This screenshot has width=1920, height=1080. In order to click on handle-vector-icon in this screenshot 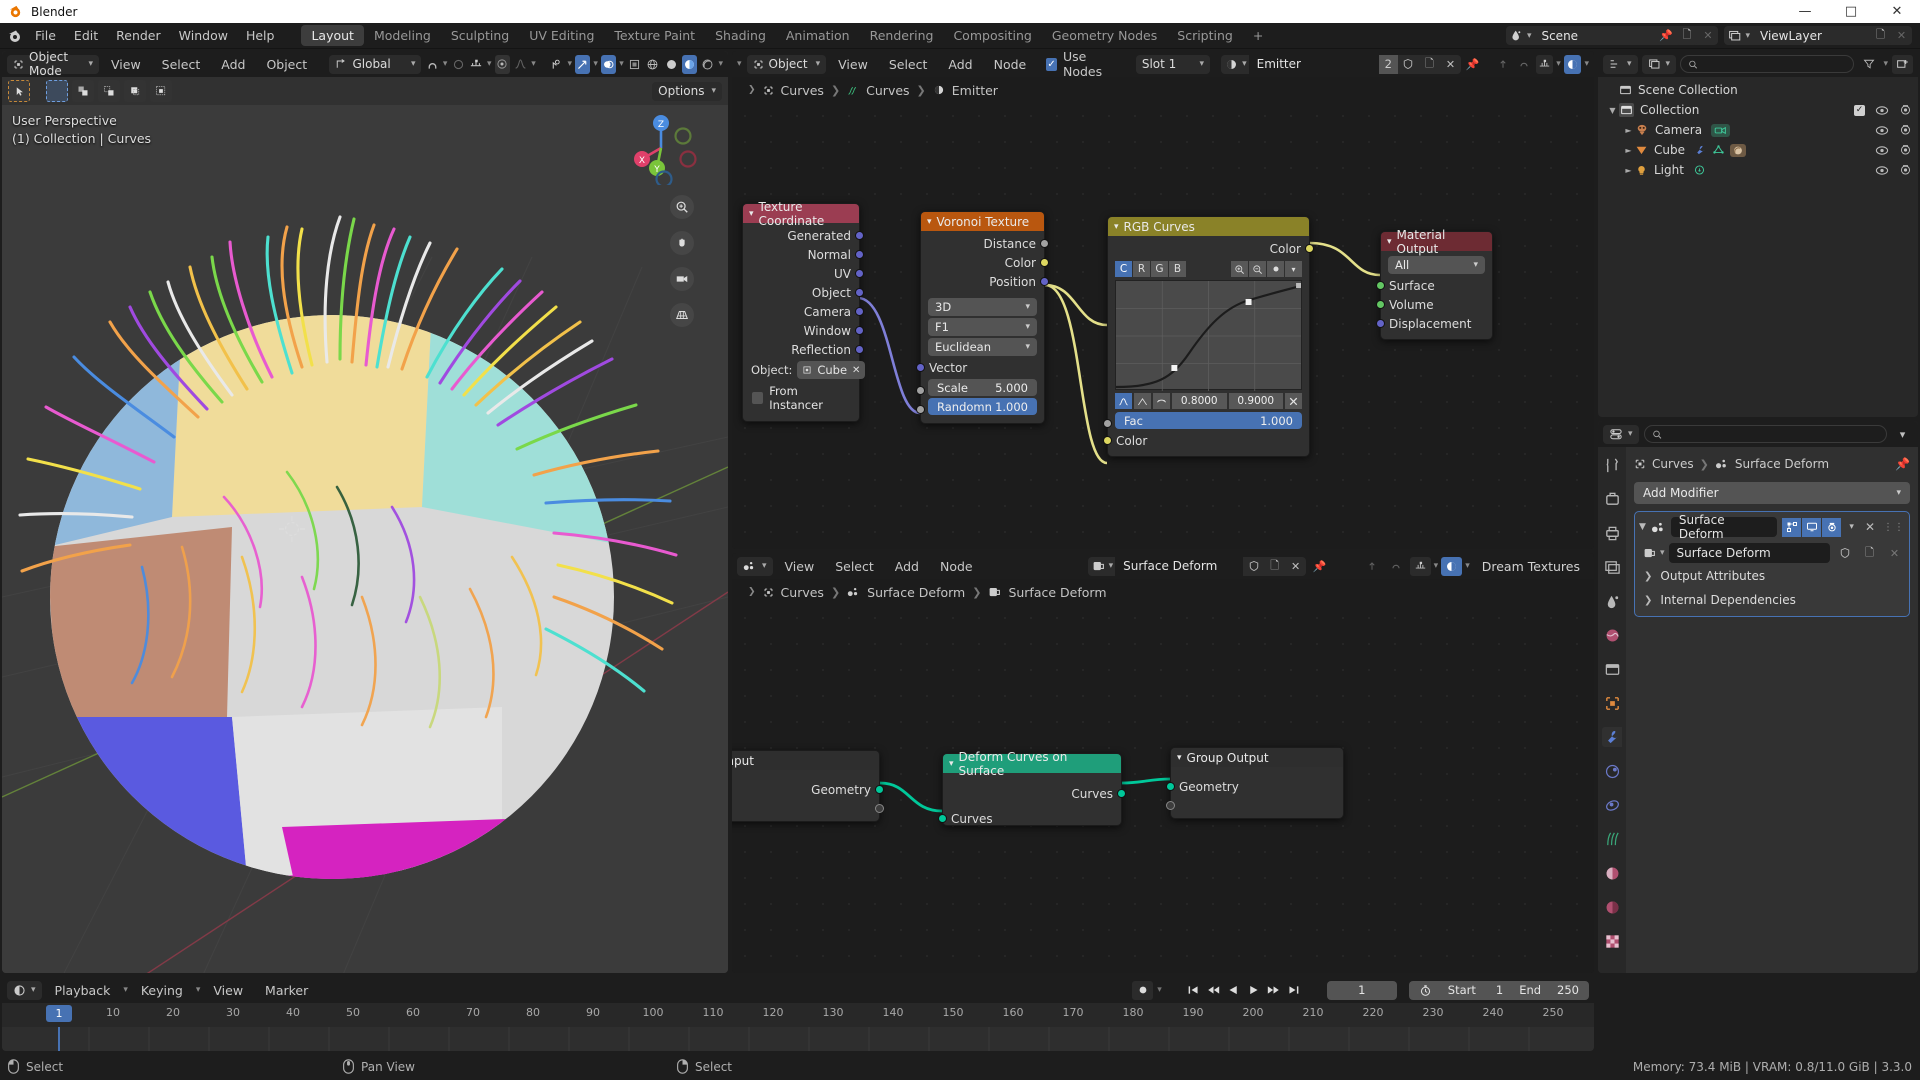, I will do `click(1142, 401)`.